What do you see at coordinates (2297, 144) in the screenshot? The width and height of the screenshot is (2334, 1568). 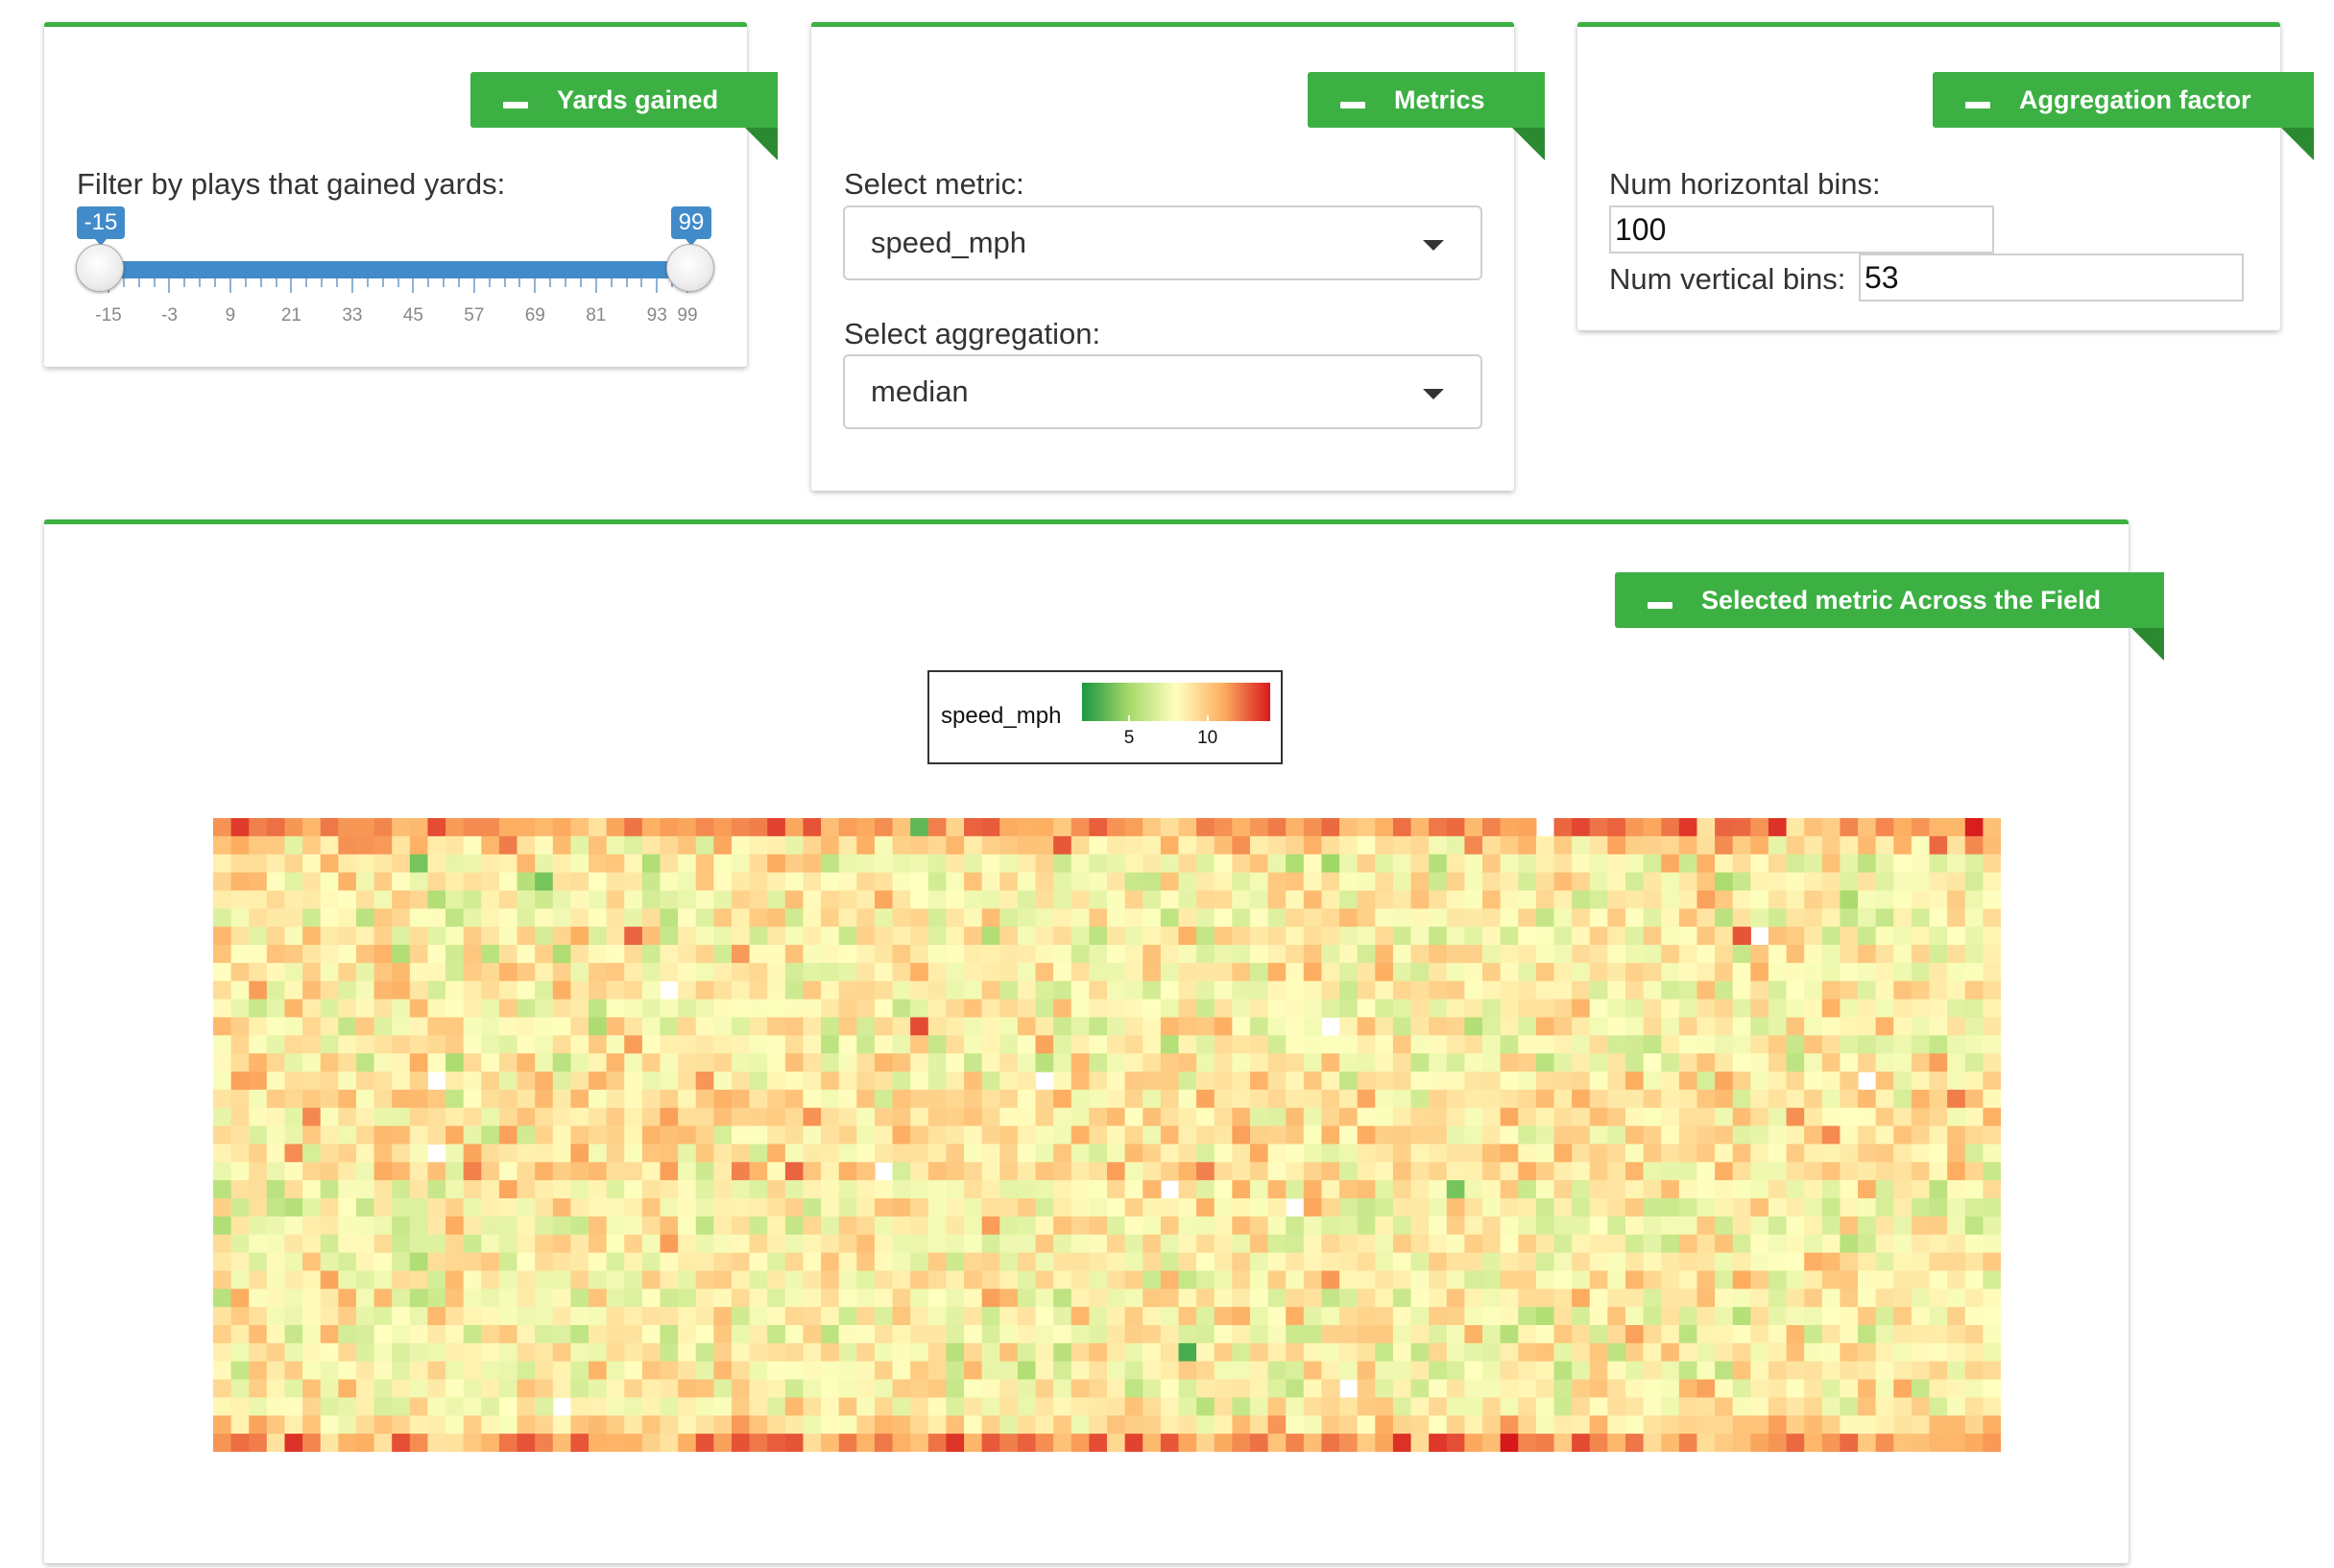 I see `ribbon-fold` at bounding box center [2297, 144].